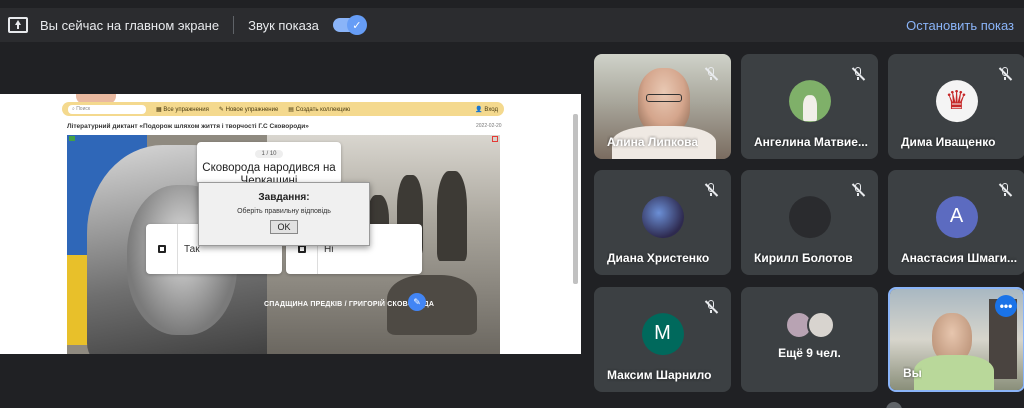 The height and width of the screenshot is (408, 1024). I want to click on video-glasses, so click(664, 98).